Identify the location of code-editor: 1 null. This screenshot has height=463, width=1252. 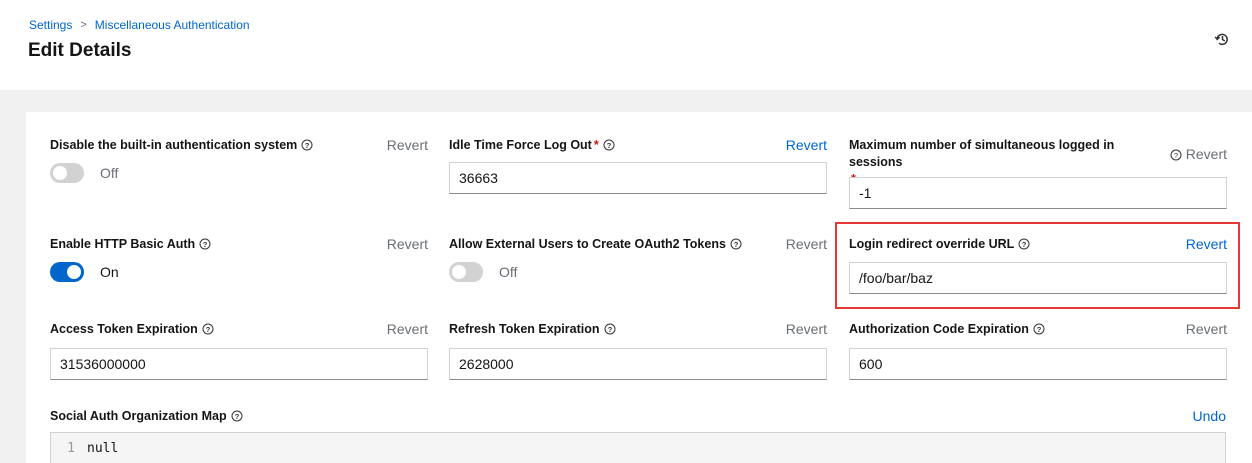
(638, 447).